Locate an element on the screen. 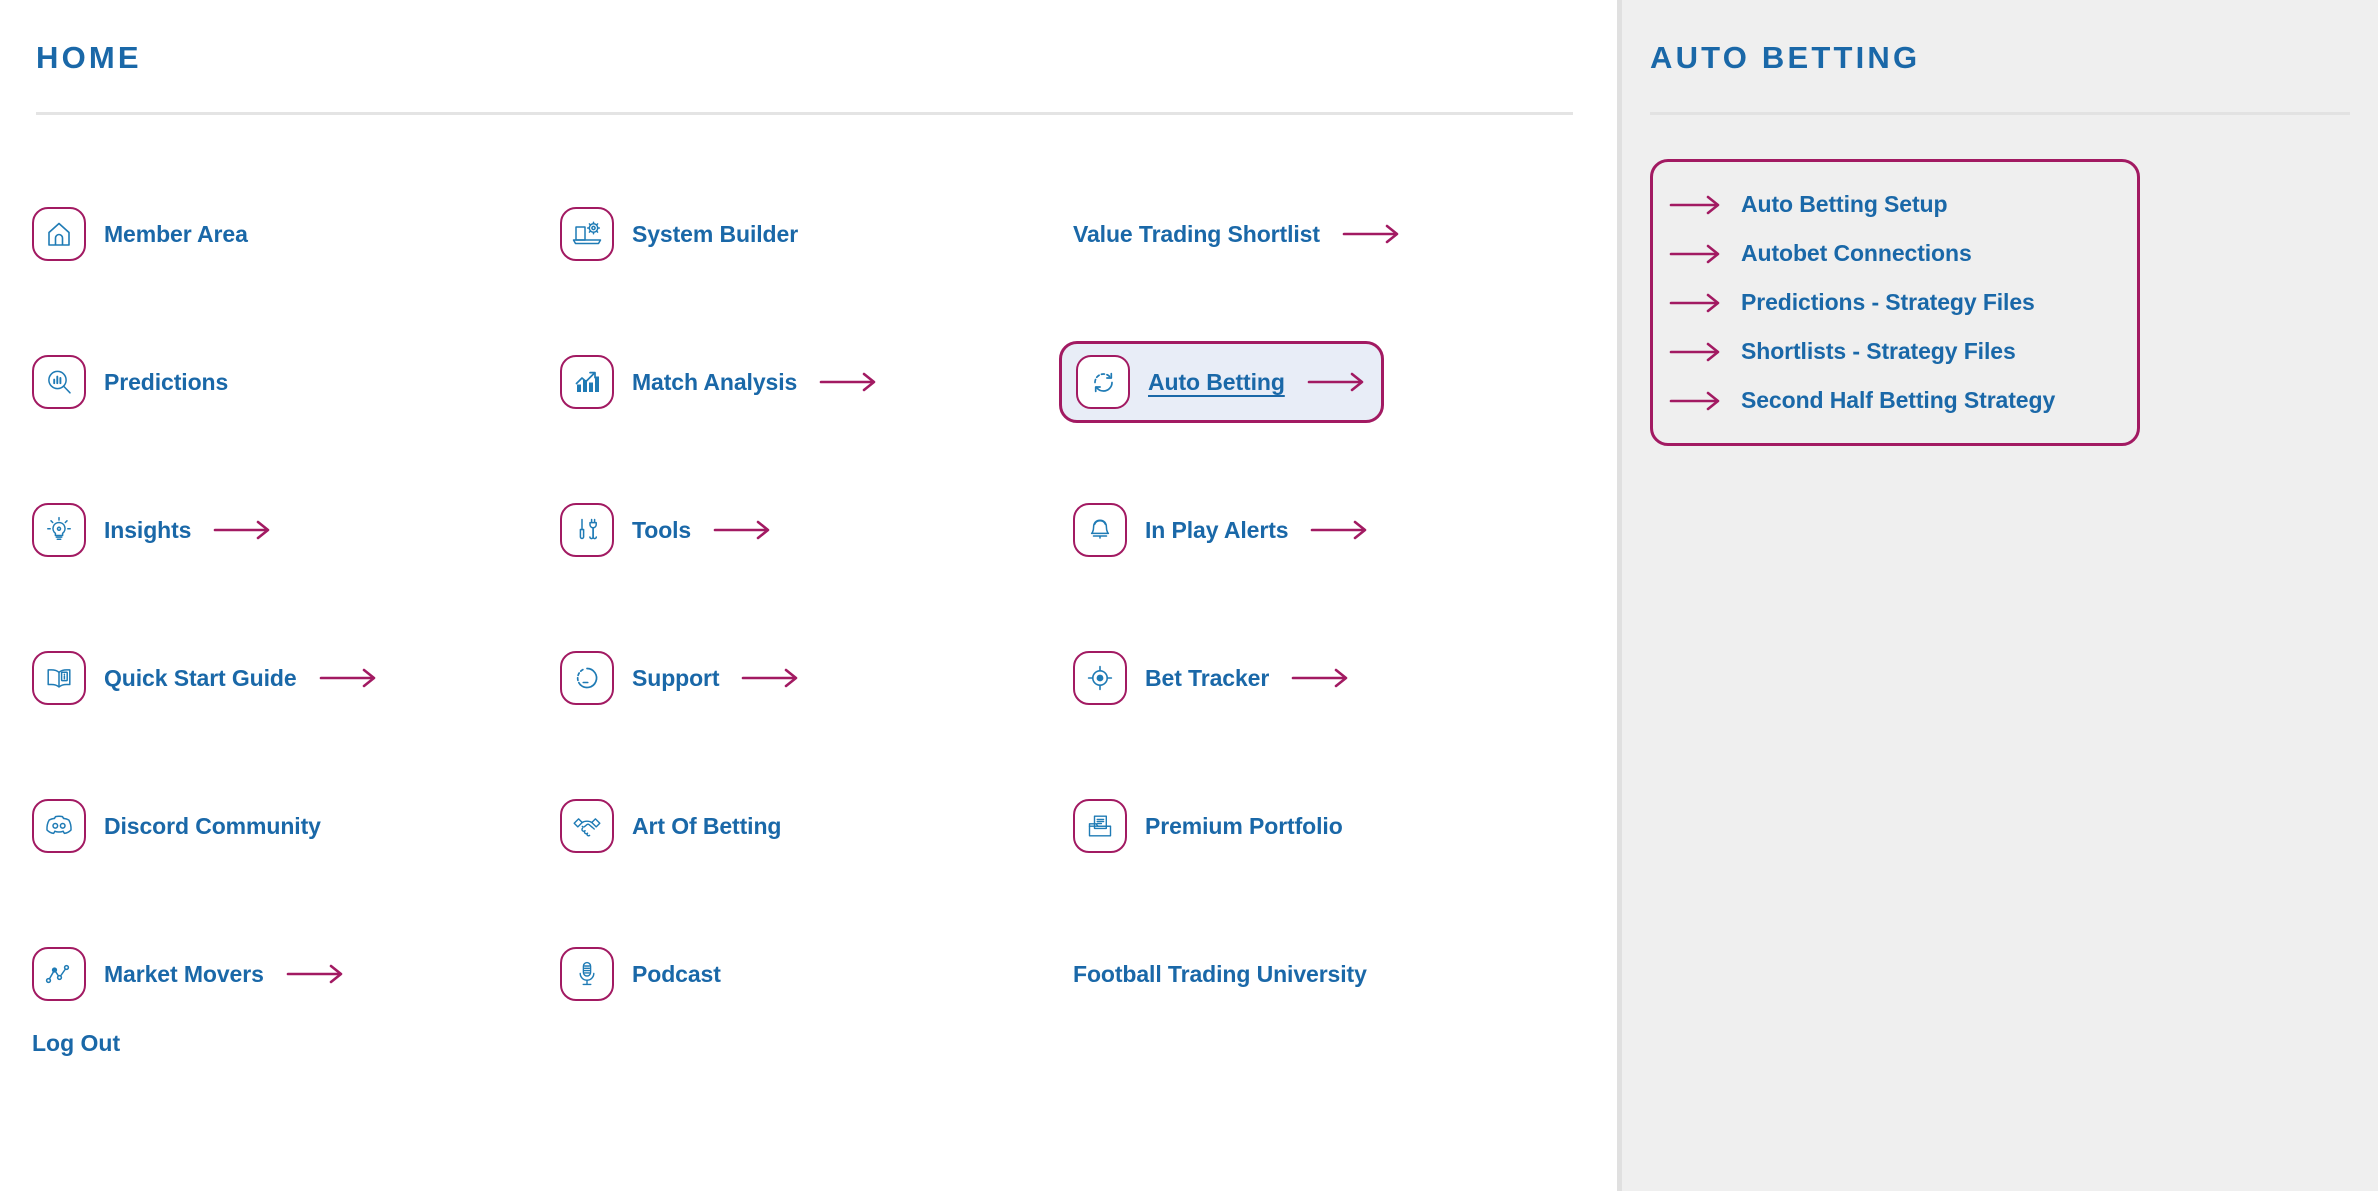  menu-cell: Market Movers is located at coordinates (272, 974).